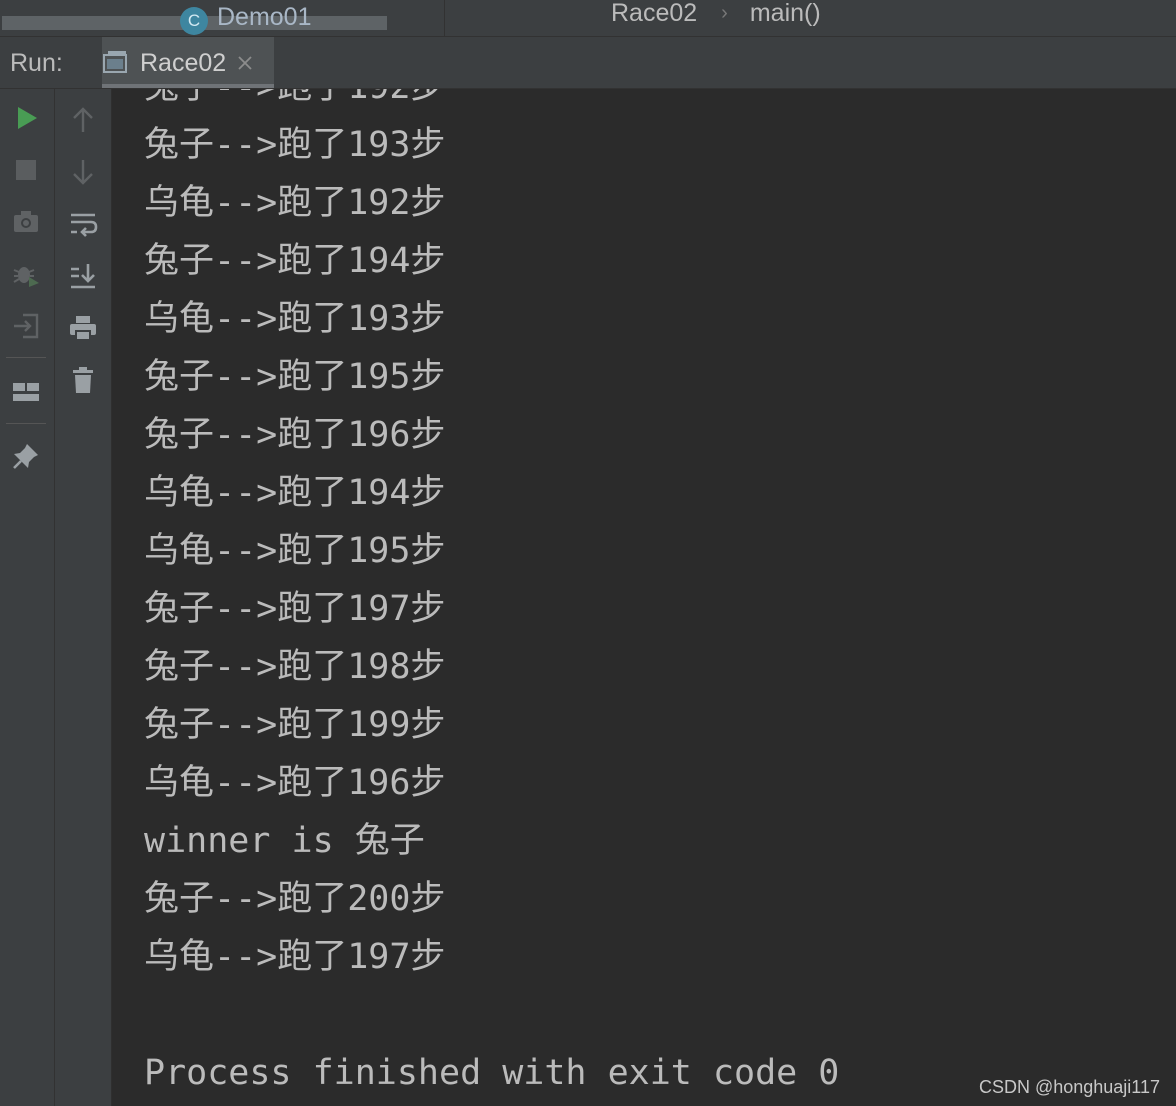  Describe the element at coordinates (295, 899) in the screenshot. I see `console-line: 兔子-->跑了200步` at that location.